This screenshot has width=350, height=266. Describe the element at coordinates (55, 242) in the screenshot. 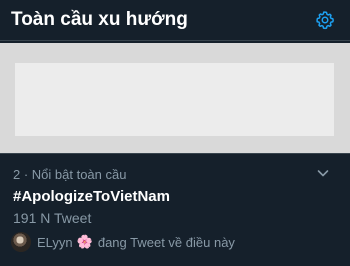

I see `context-user: ELyyn` at that location.